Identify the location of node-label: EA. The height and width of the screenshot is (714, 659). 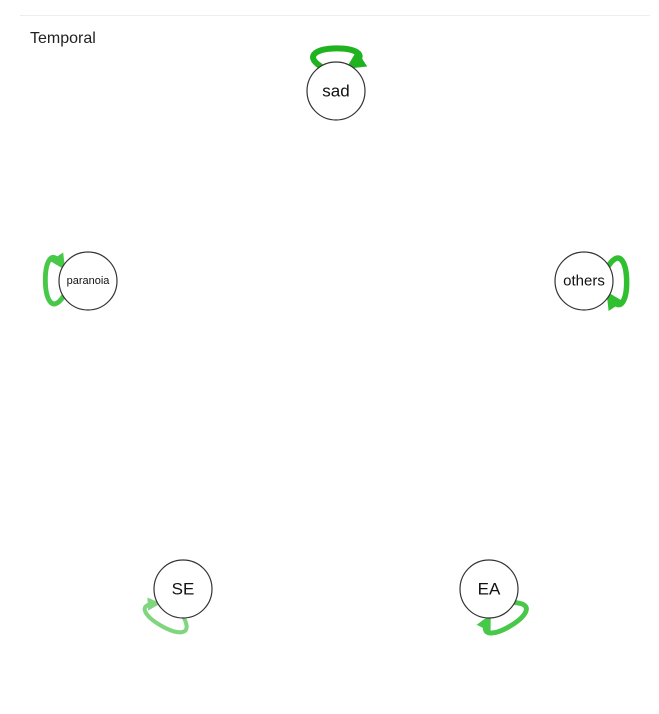
(489, 589).